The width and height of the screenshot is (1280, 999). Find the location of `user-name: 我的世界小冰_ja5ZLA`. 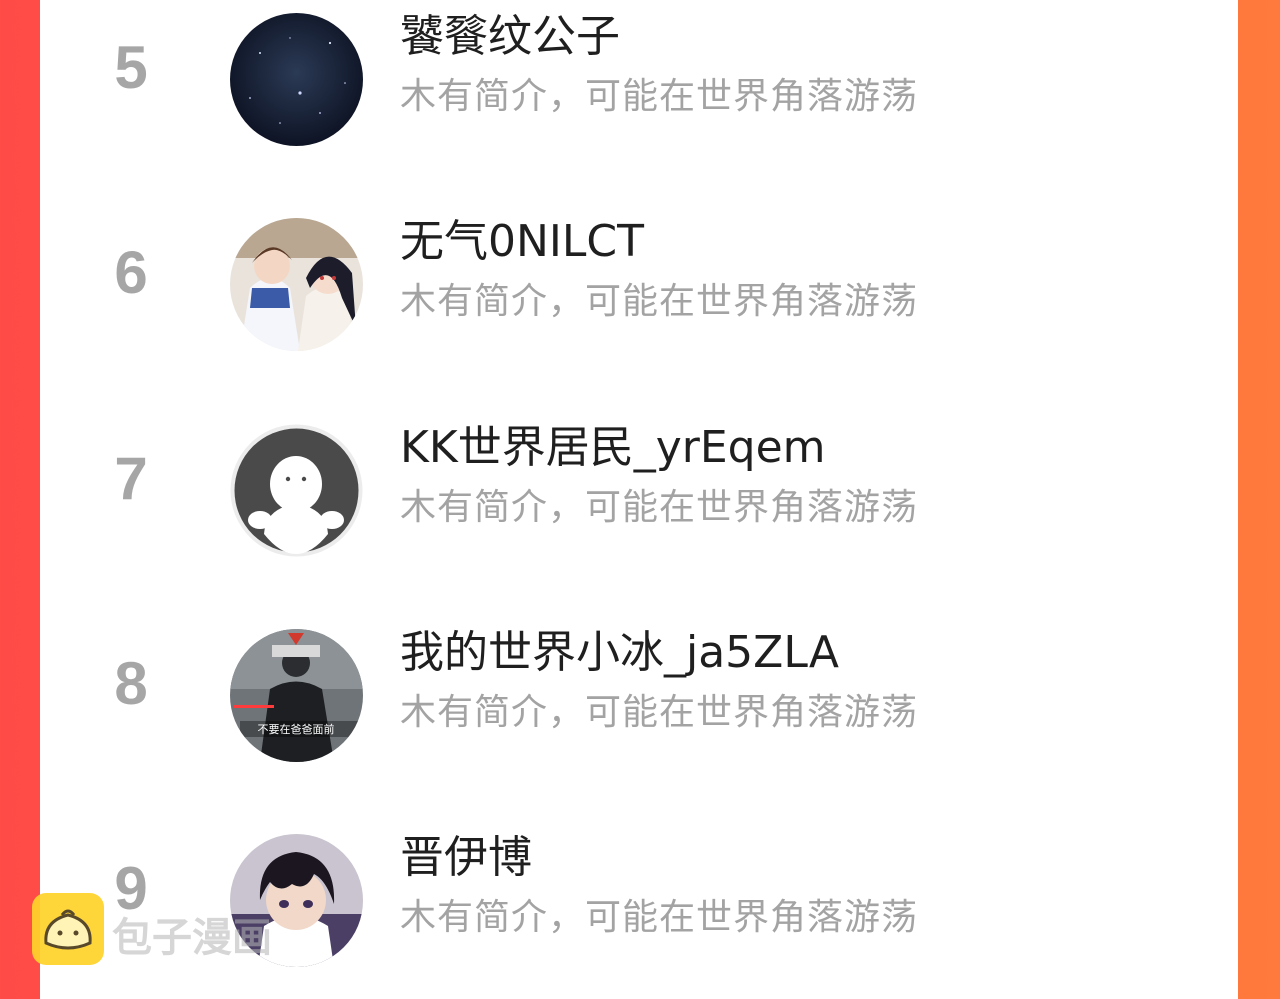

user-name: 我的世界小冰_ja5ZLA is located at coordinates (619, 653).